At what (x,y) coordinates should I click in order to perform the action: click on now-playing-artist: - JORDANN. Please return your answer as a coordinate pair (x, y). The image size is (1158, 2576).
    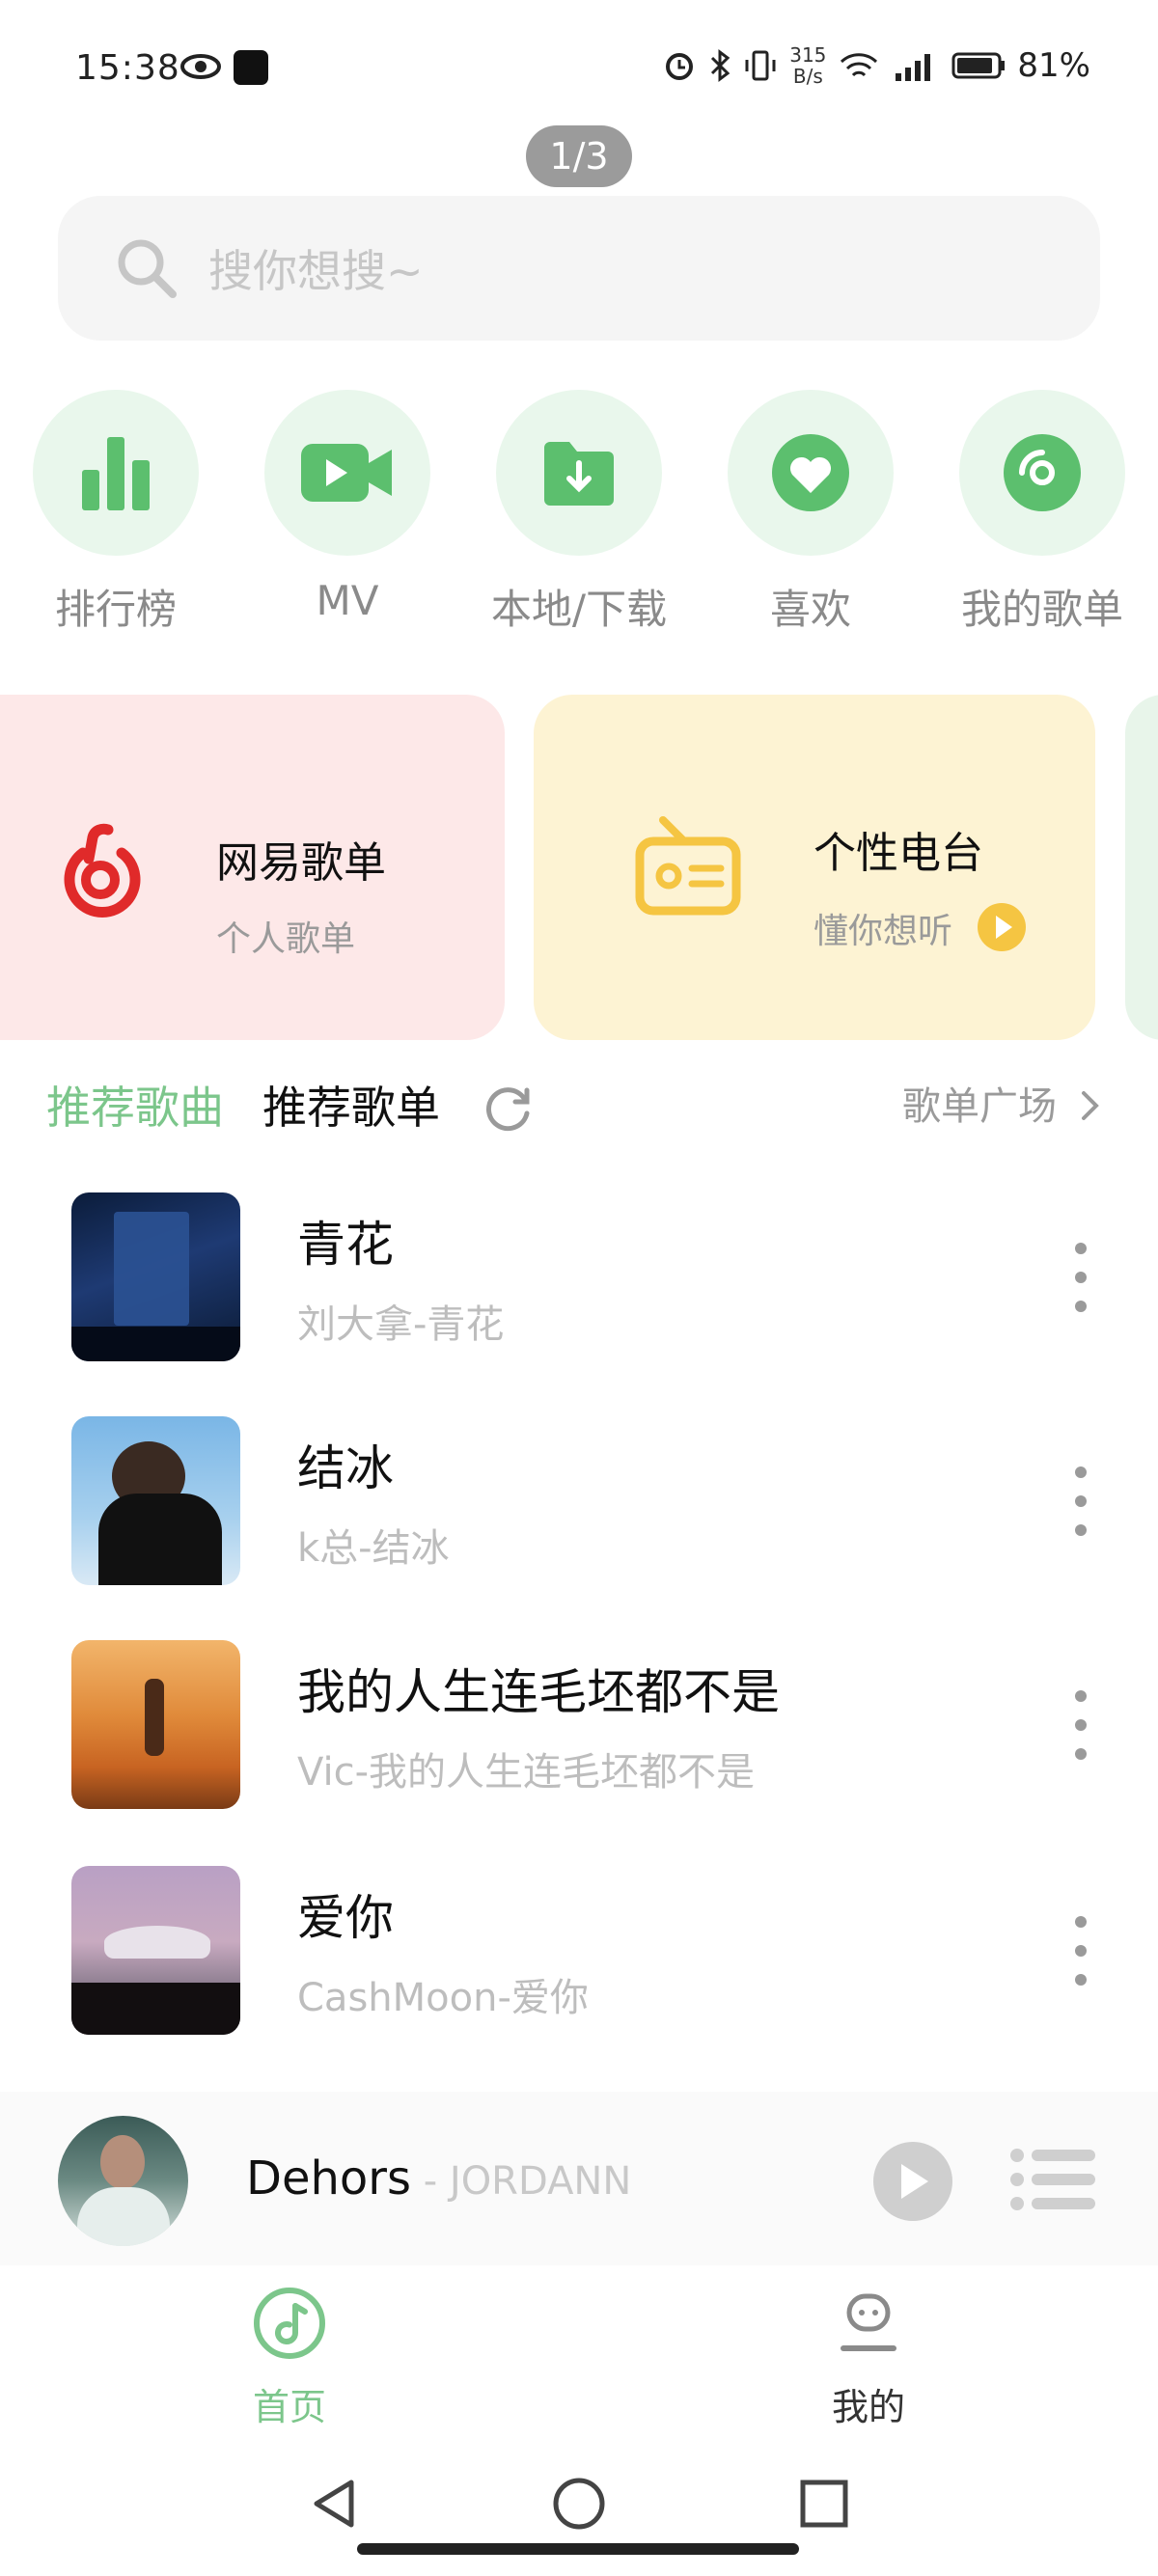
    Looking at the image, I should click on (521, 2181).